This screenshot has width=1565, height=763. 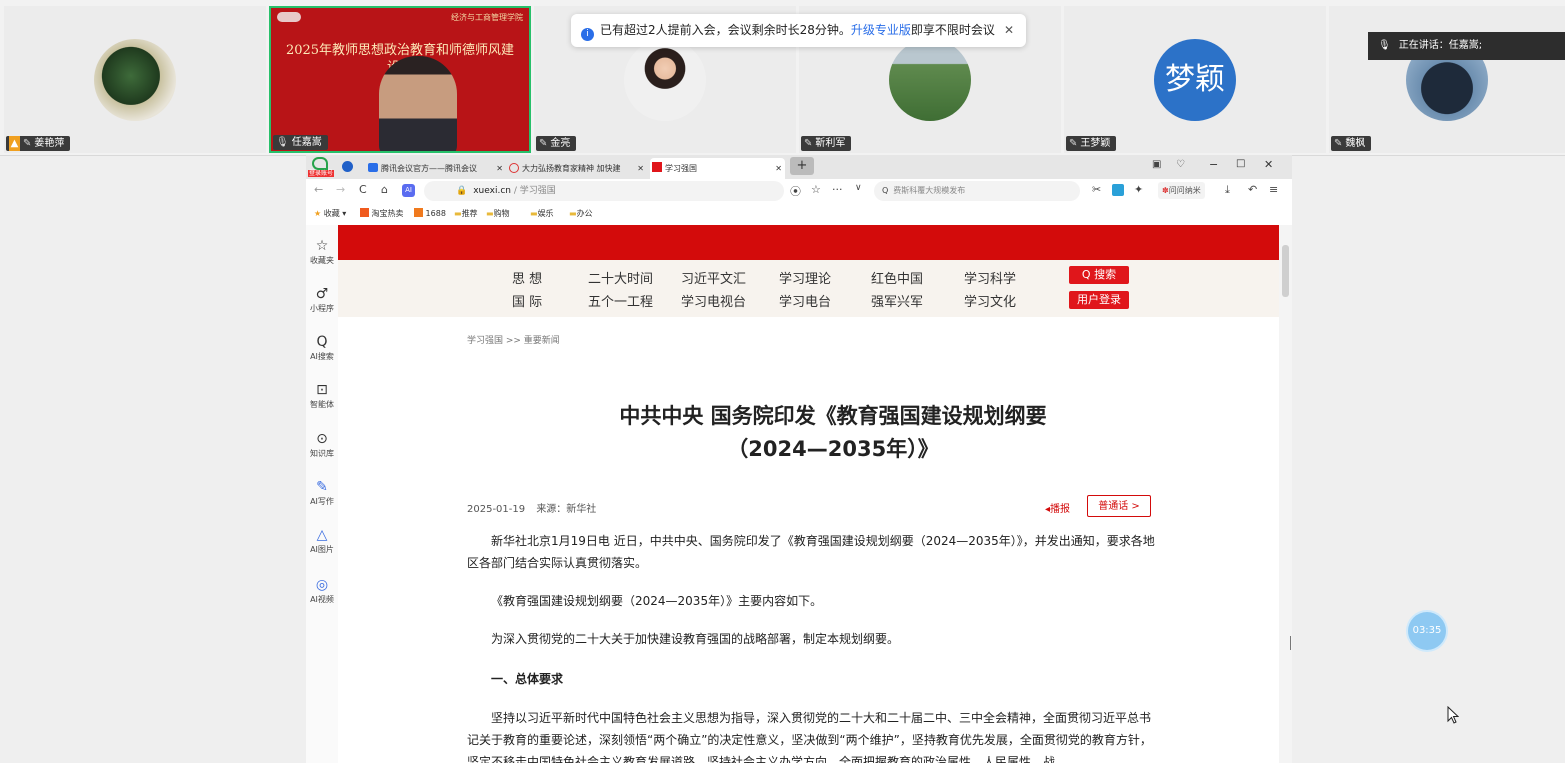 I want to click on nav-item: 习近平文汇, so click(x=713, y=277).